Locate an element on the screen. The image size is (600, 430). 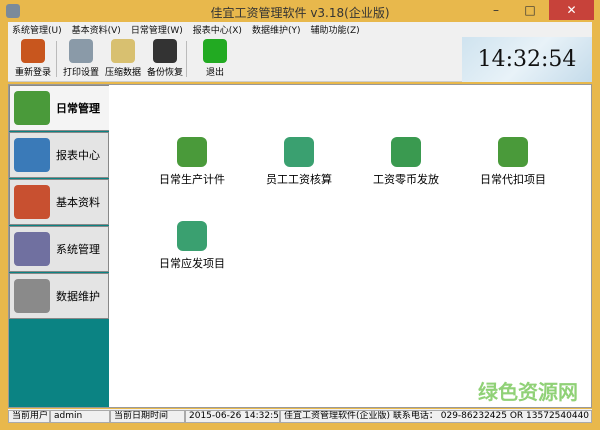
function-label: 日常代扣项目 is located at coordinates (513, 179).